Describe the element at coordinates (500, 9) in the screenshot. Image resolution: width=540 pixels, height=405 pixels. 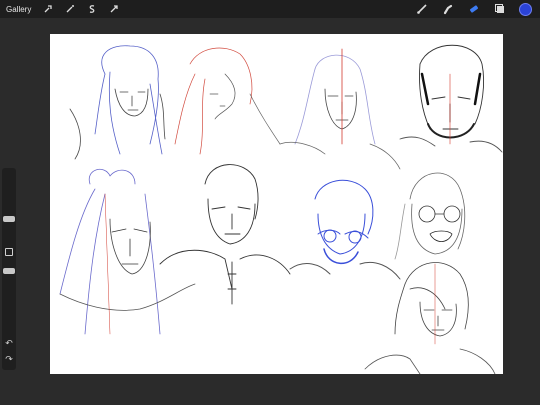
I see `layers-icon` at that location.